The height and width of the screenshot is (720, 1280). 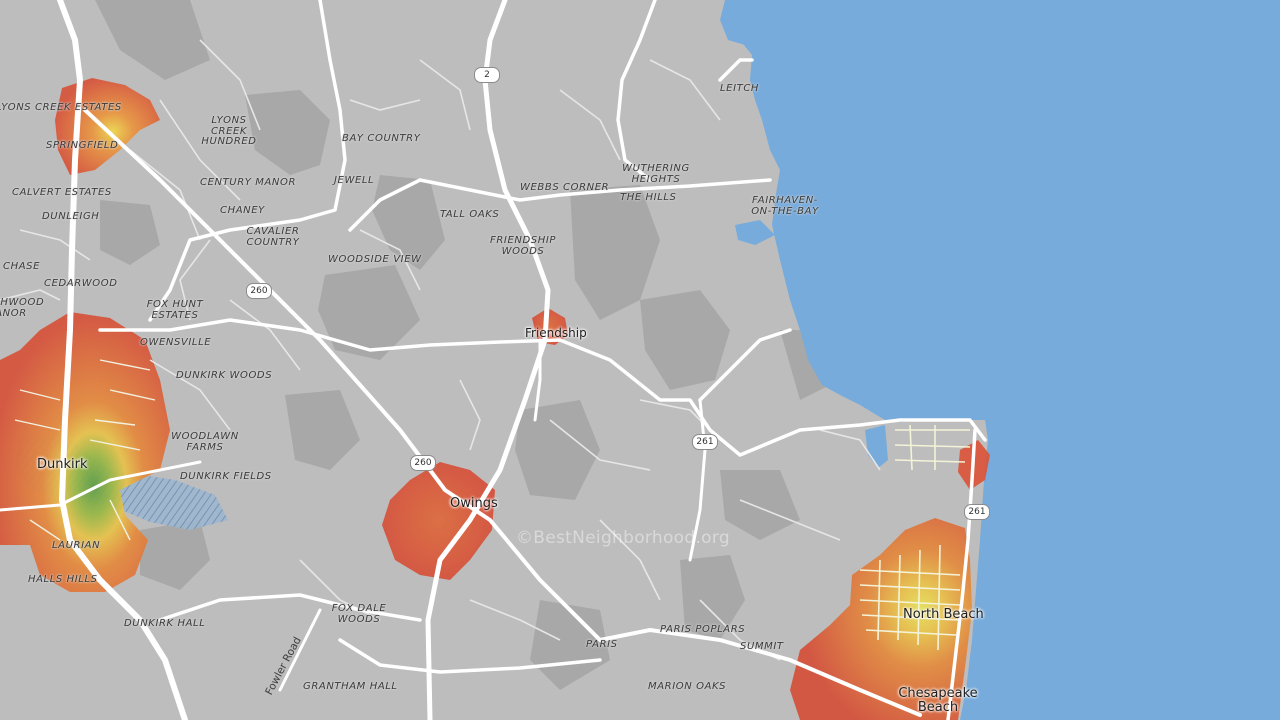 I want to click on route-shield-261-west: 261, so click(x=705, y=442).